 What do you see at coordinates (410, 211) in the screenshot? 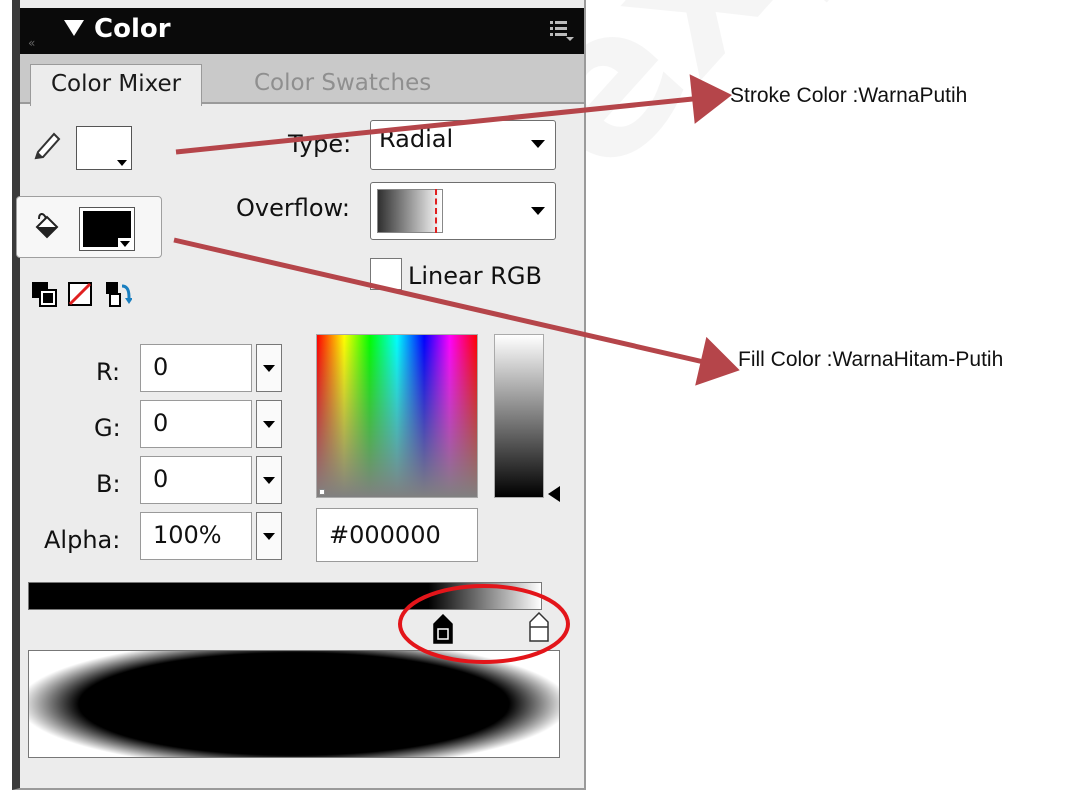
I see `overflow-preview` at bounding box center [410, 211].